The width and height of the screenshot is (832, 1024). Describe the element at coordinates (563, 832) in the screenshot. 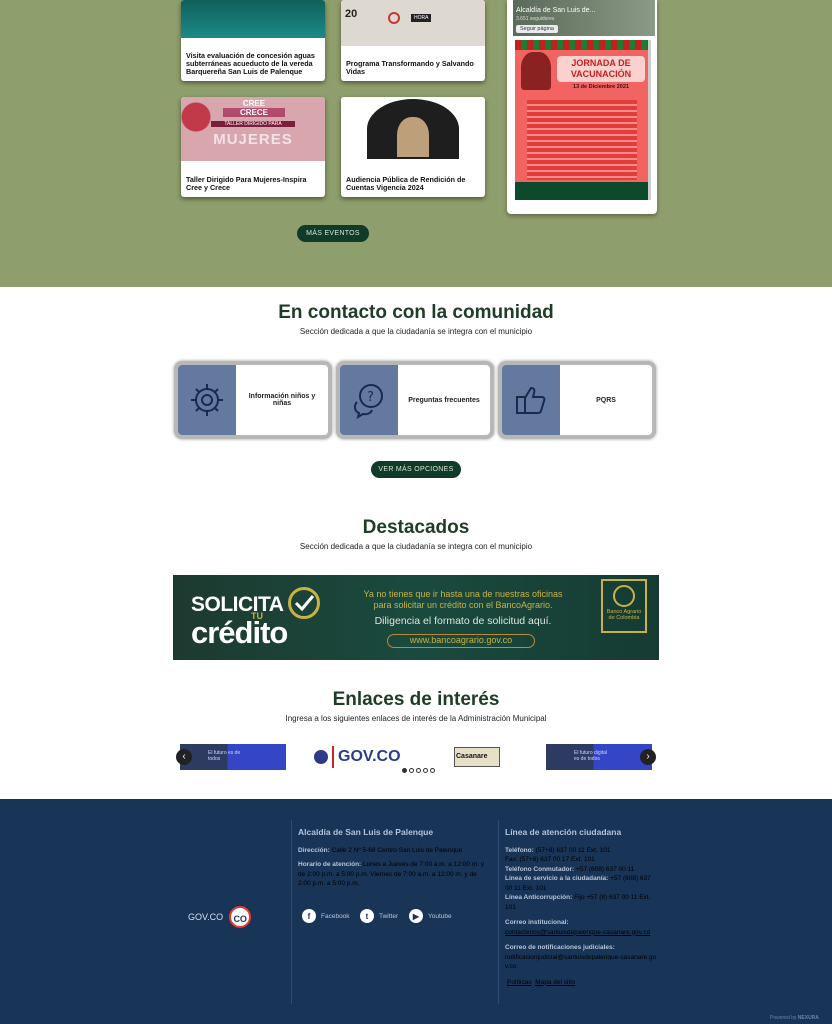

I see `footer-line-title: Línea de atención ciudadana` at that location.